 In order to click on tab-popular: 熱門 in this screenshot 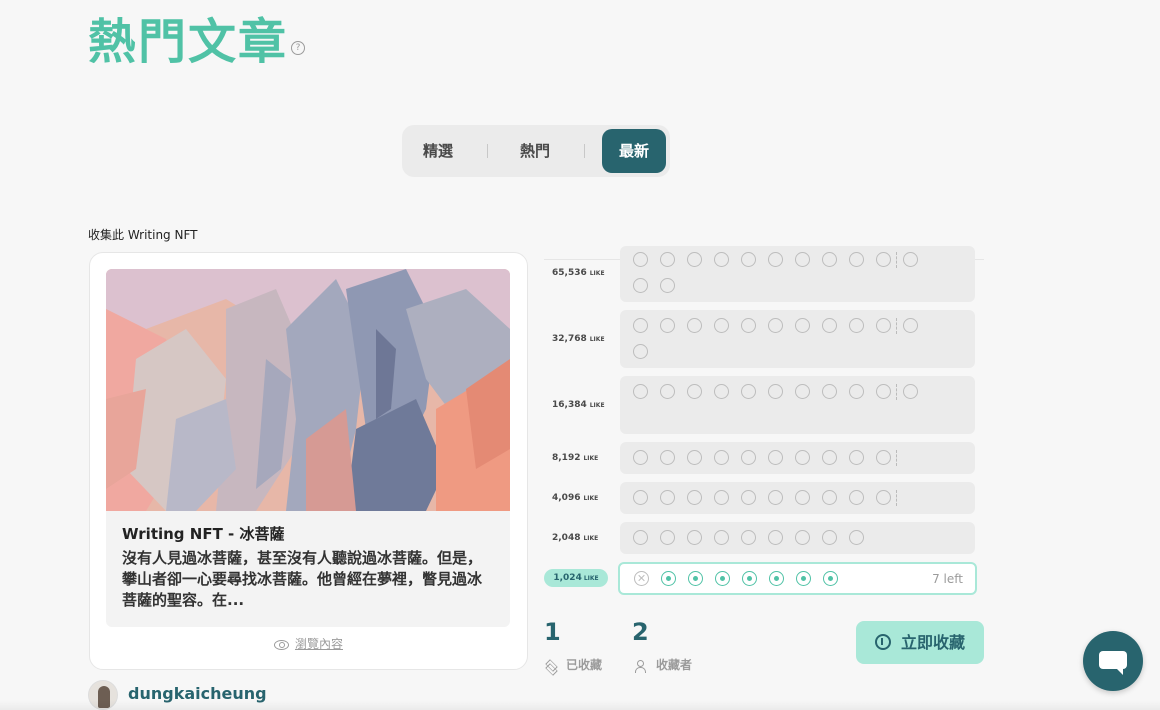, I will do `click(535, 151)`.